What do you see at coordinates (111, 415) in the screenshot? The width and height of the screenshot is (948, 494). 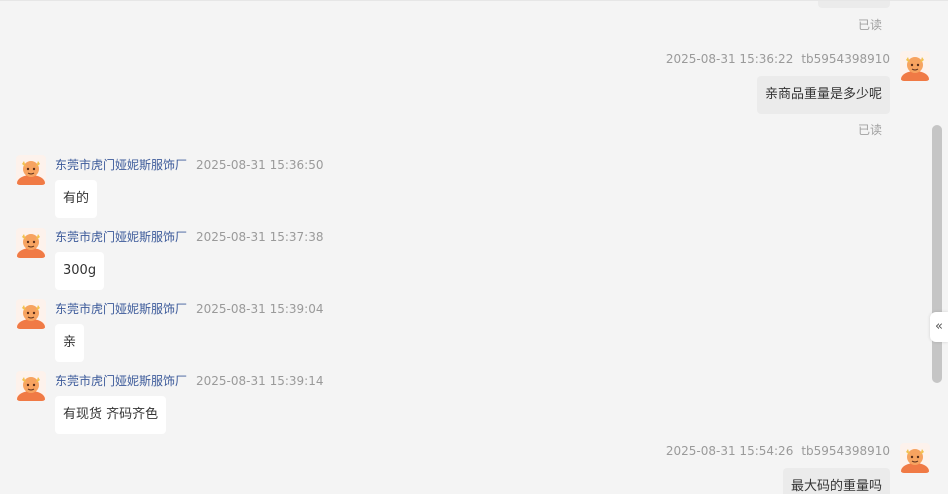 I see `message-bubble-incoming: 有现货 齐码齐色` at bounding box center [111, 415].